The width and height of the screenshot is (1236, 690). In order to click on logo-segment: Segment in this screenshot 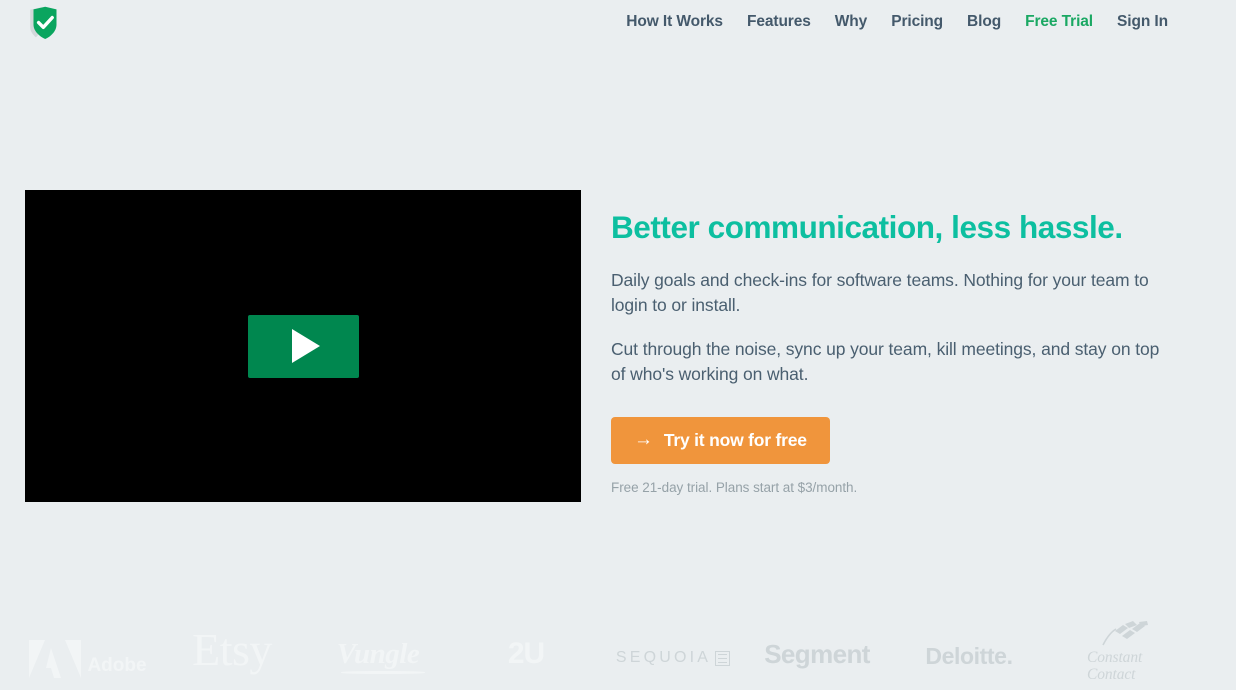, I will do `click(817, 654)`.